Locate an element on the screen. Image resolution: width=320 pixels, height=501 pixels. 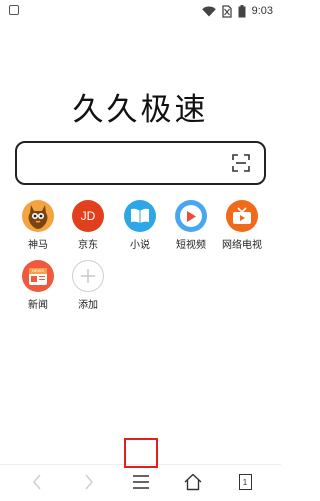
back-button is located at coordinates (37, 482).